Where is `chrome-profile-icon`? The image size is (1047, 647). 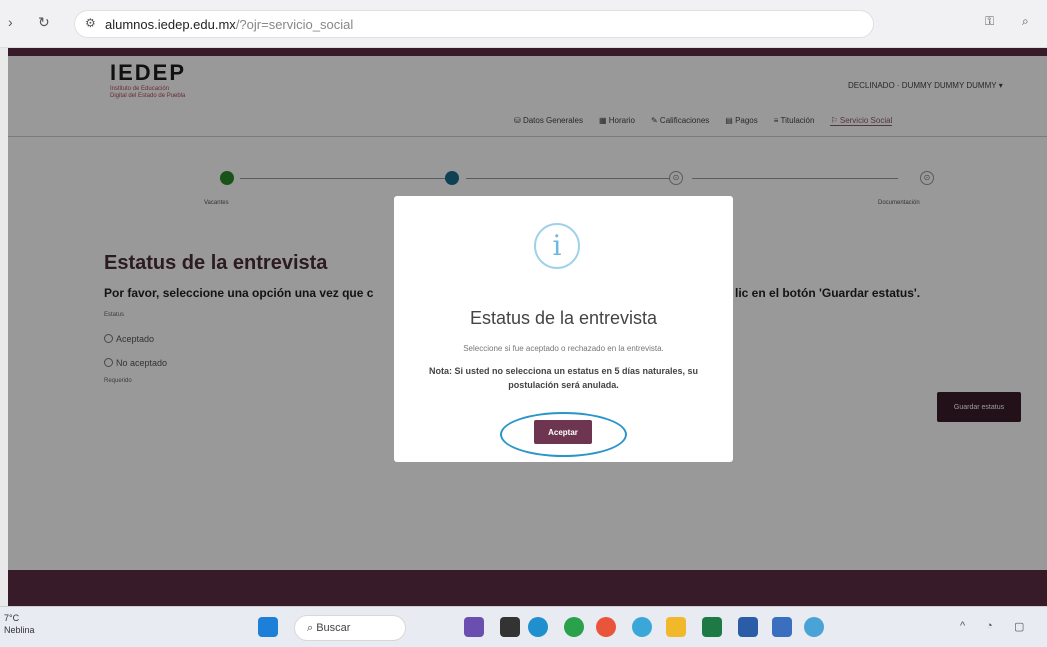 chrome-profile-icon is located at coordinates (642, 627).